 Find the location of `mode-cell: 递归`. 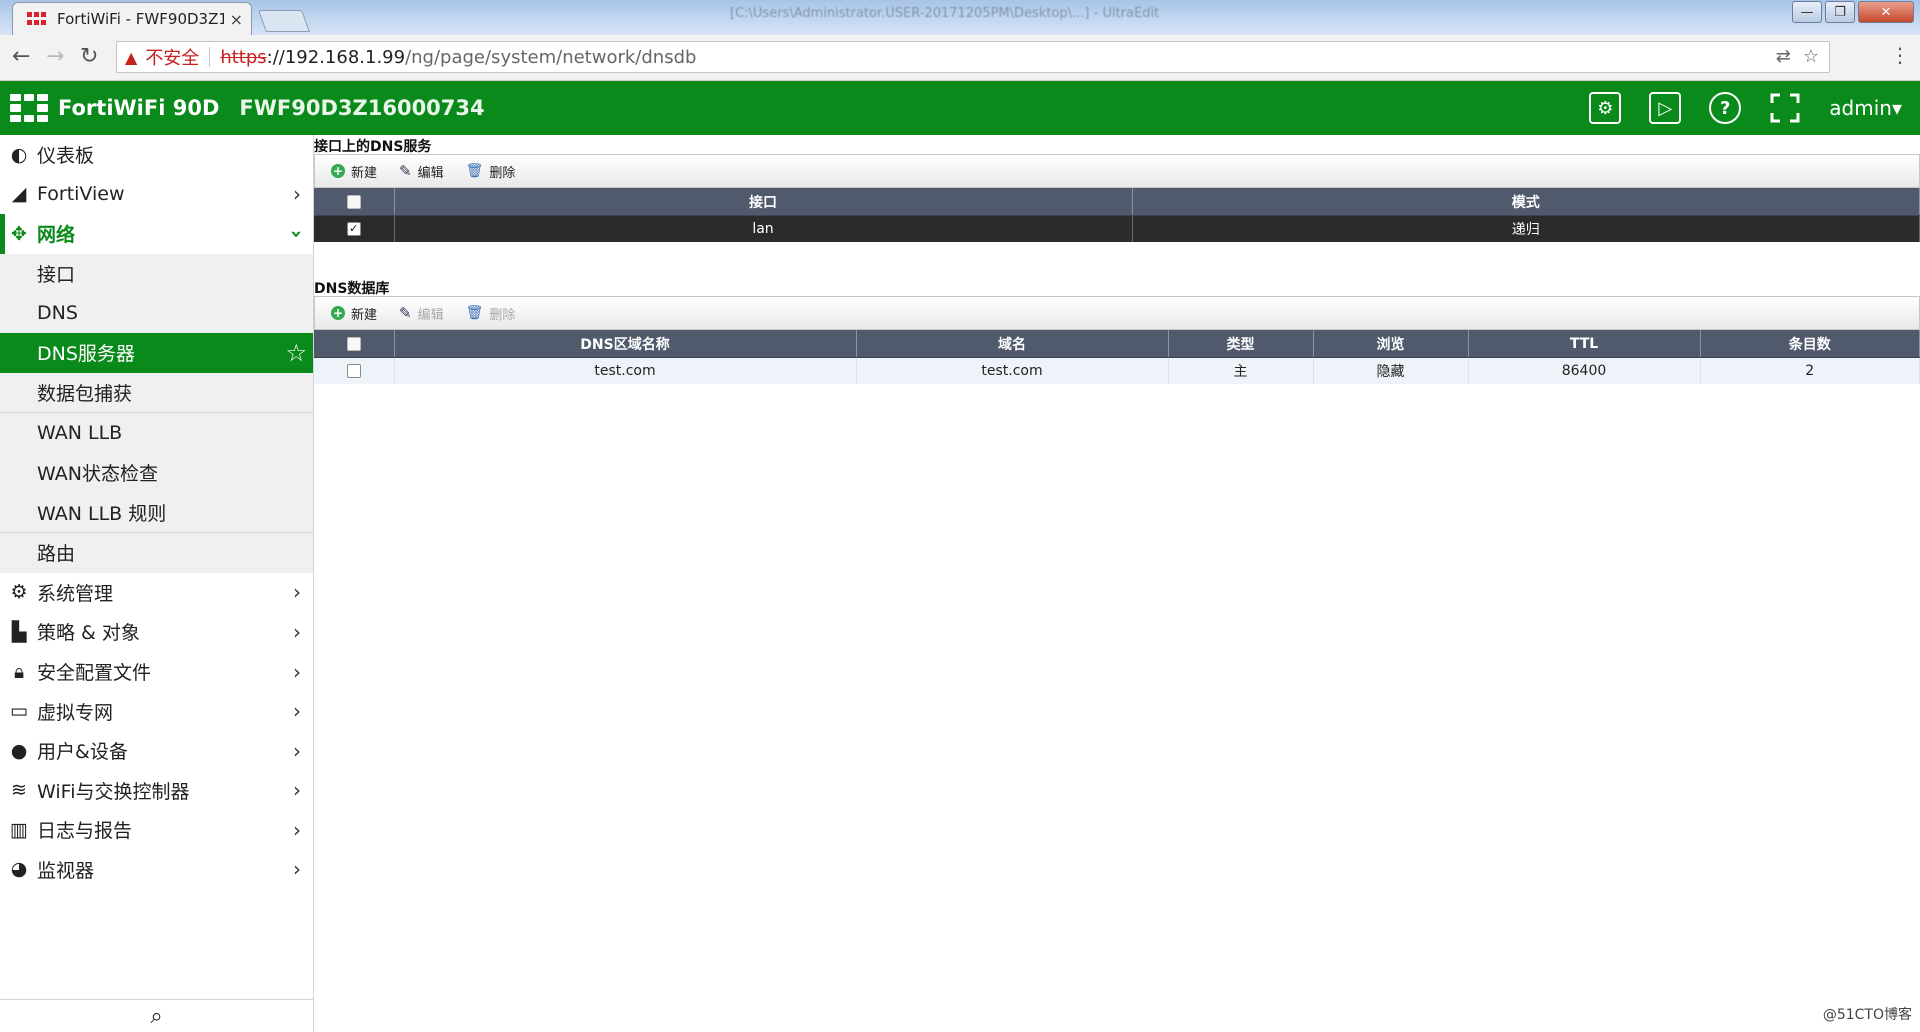

mode-cell: 递归 is located at coordinates (1526, 228).